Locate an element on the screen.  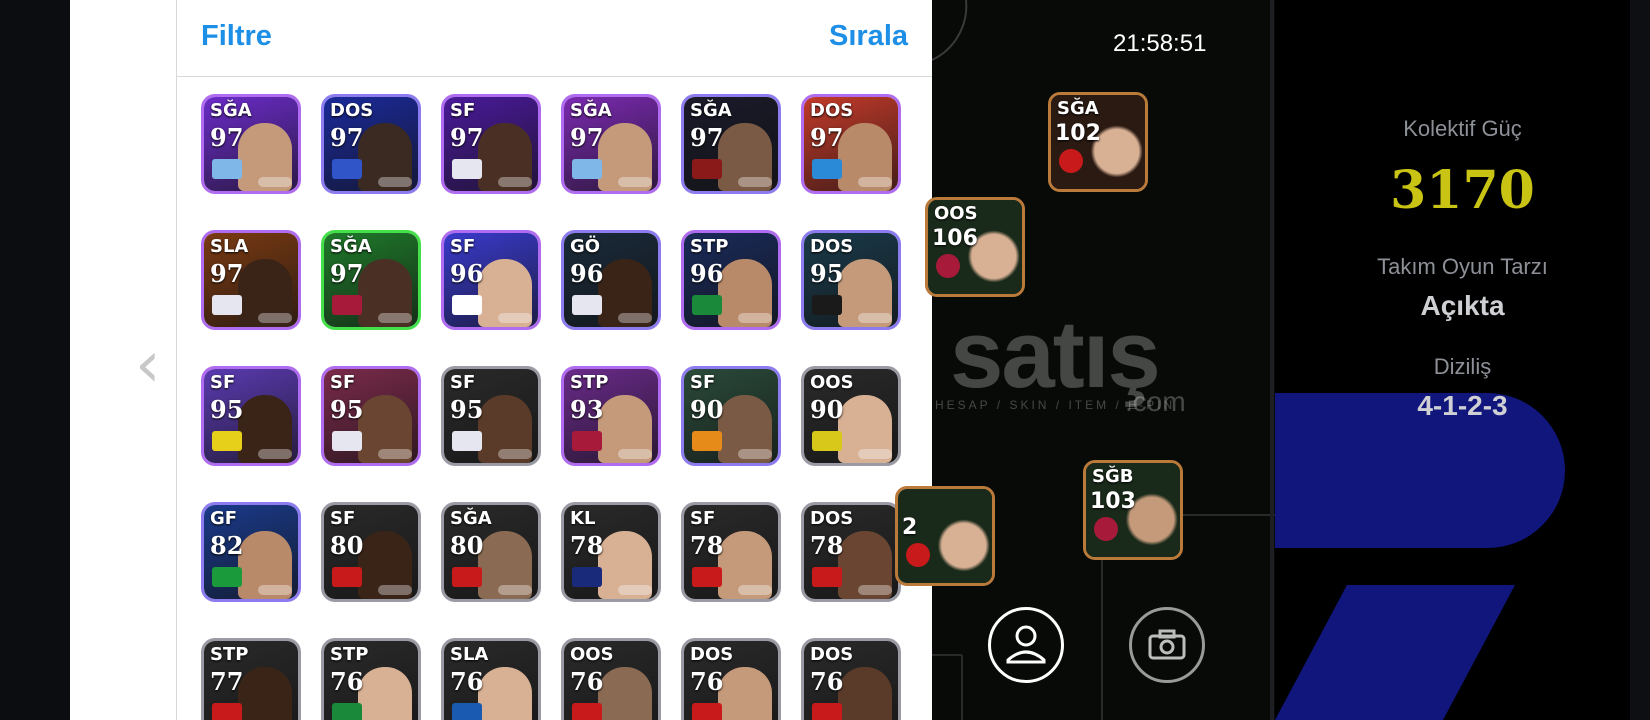
pitch-player-card: OOS 106 is located at coordinates (975, 247).